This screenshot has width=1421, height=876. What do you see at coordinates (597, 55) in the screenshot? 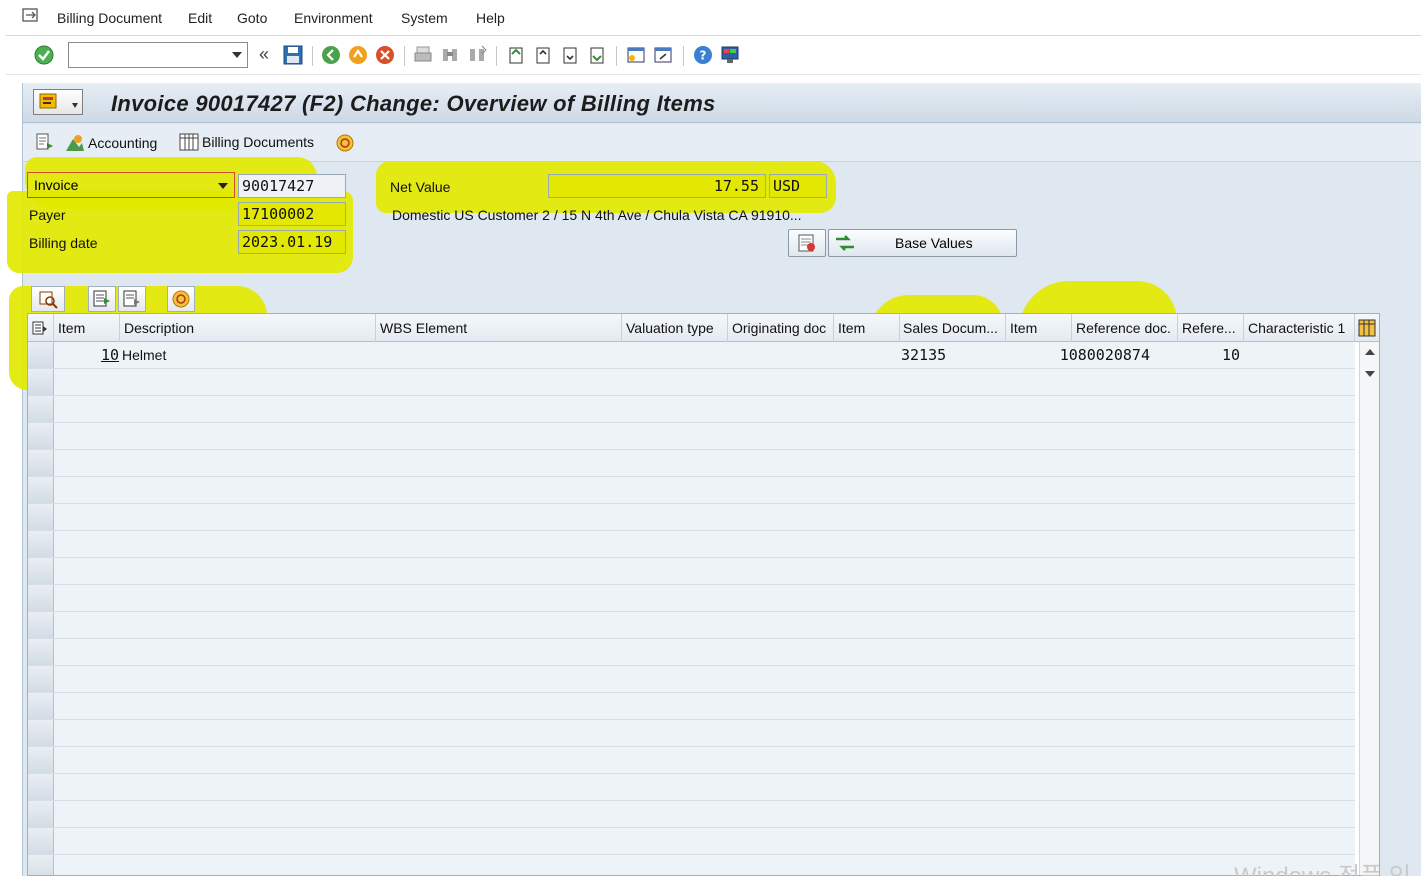
I see `last-page-icon` at bounding box center [597, 55].